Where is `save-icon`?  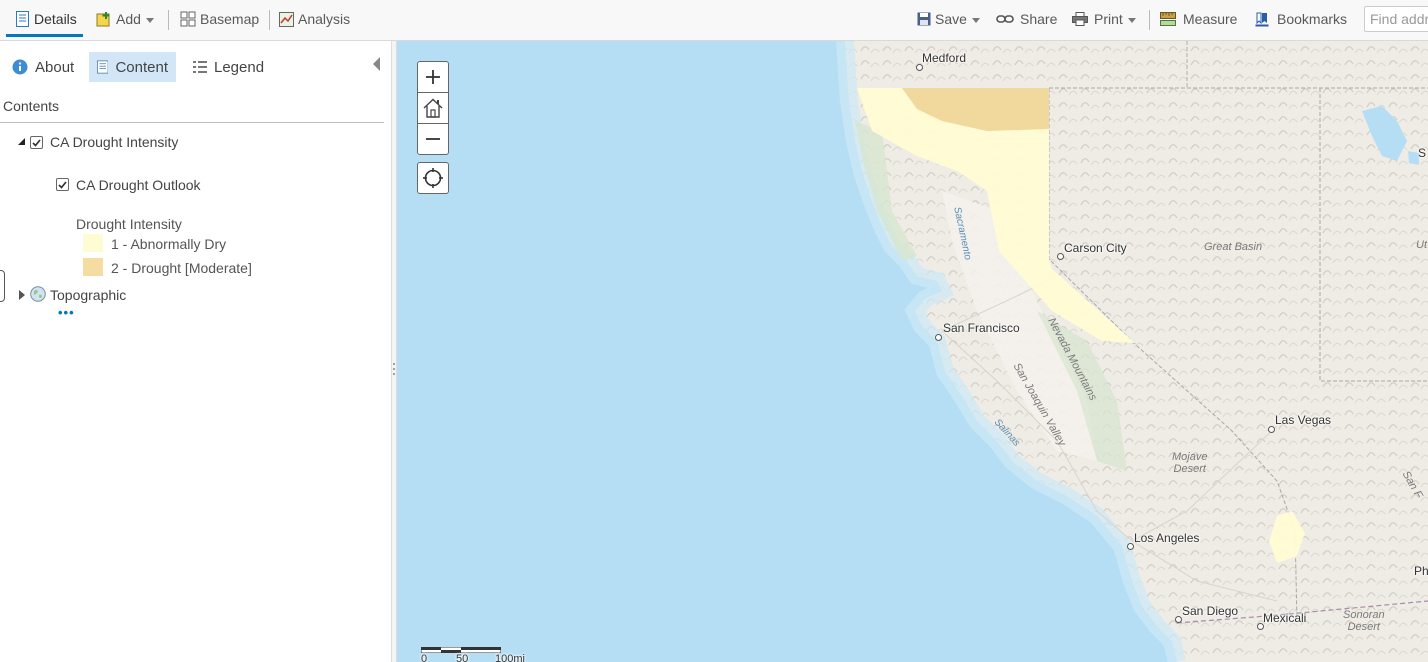
save-icon is located at coordinates (924, 19).